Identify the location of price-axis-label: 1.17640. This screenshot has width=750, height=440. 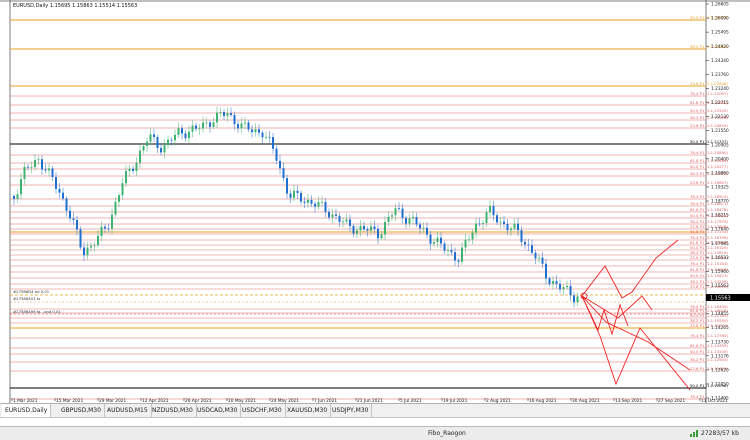
(720, 230).